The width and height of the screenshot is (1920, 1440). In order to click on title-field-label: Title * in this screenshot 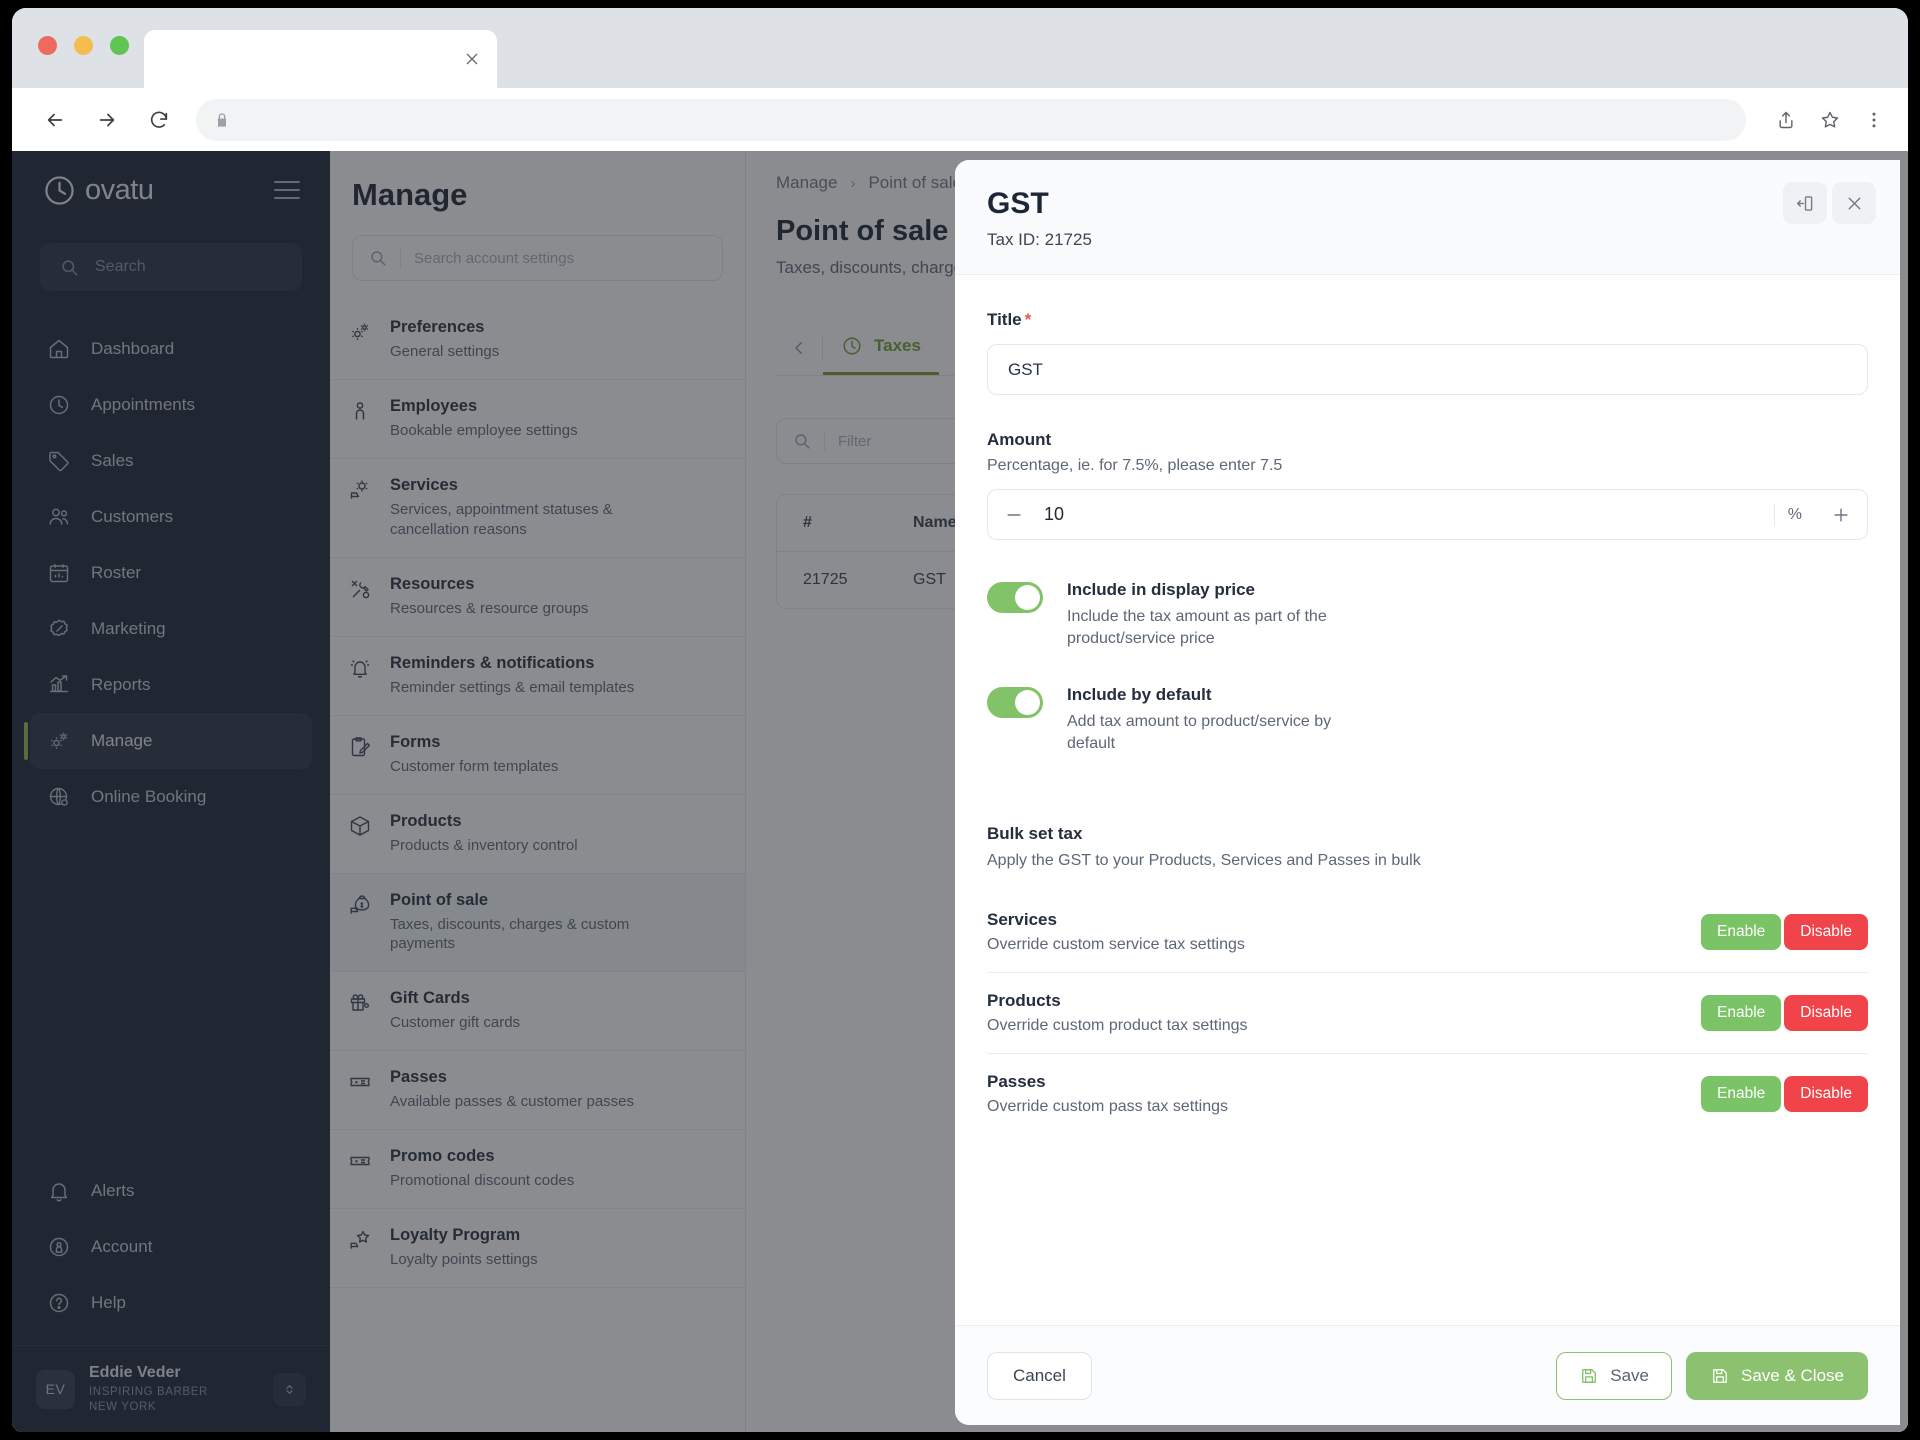, I will do `click(1009, 319)`.